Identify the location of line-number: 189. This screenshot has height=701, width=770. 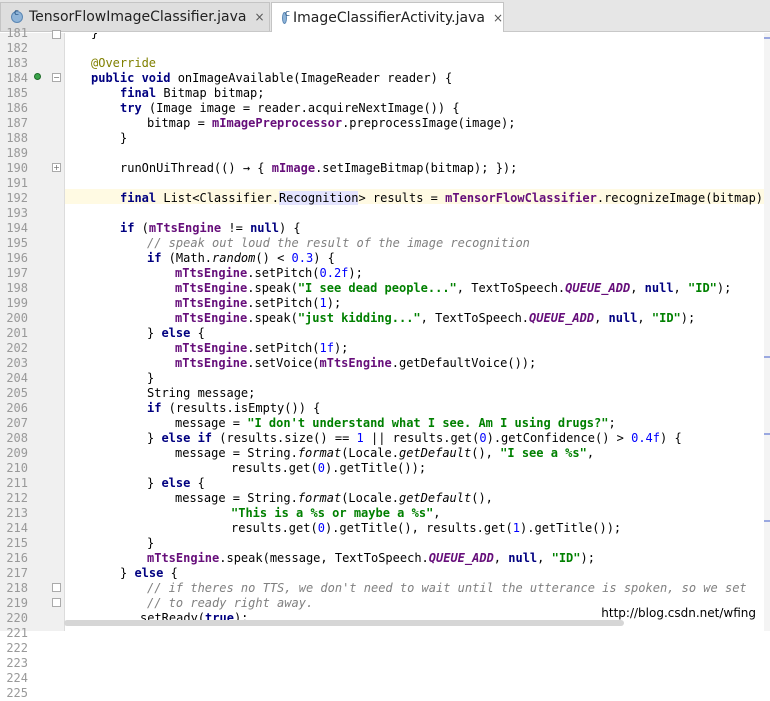
(14, 153).